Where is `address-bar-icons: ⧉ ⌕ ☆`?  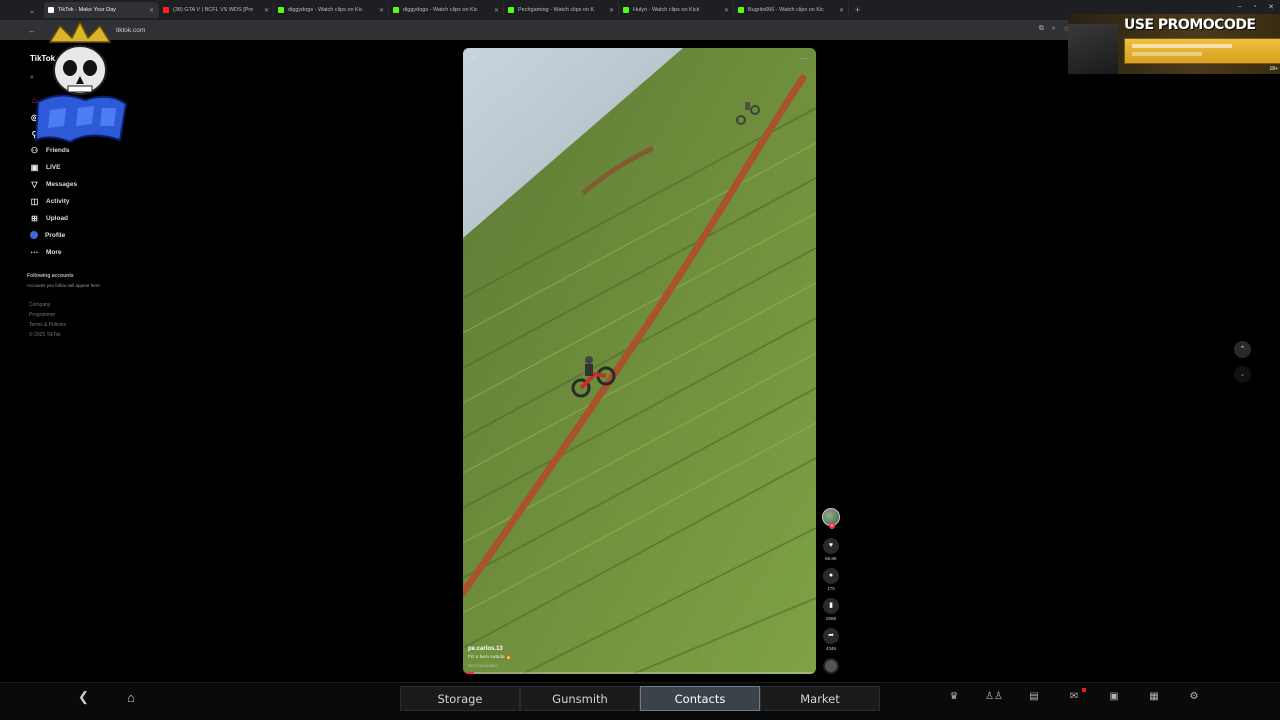
address-bar-icons: ⧉ ⌕ ☆ is located at coordinates (1054, 29).